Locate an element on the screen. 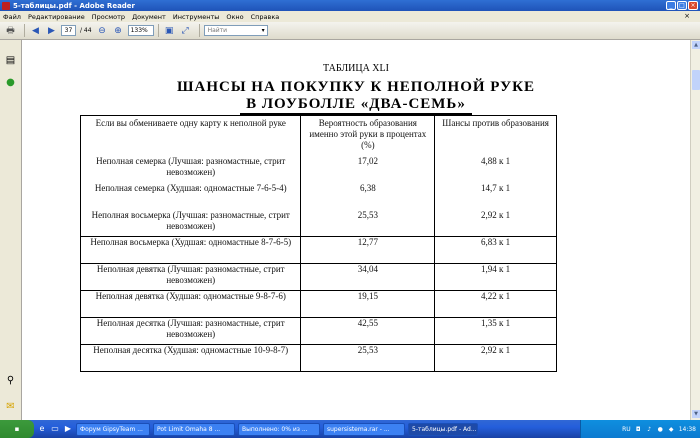 Image resolution: width=700 pixels, height=438 pixels. heading-line-2: В ЛОУБОЛЛЕ «ДВА-СЕМЬ» is located at coordinates (356, 105).